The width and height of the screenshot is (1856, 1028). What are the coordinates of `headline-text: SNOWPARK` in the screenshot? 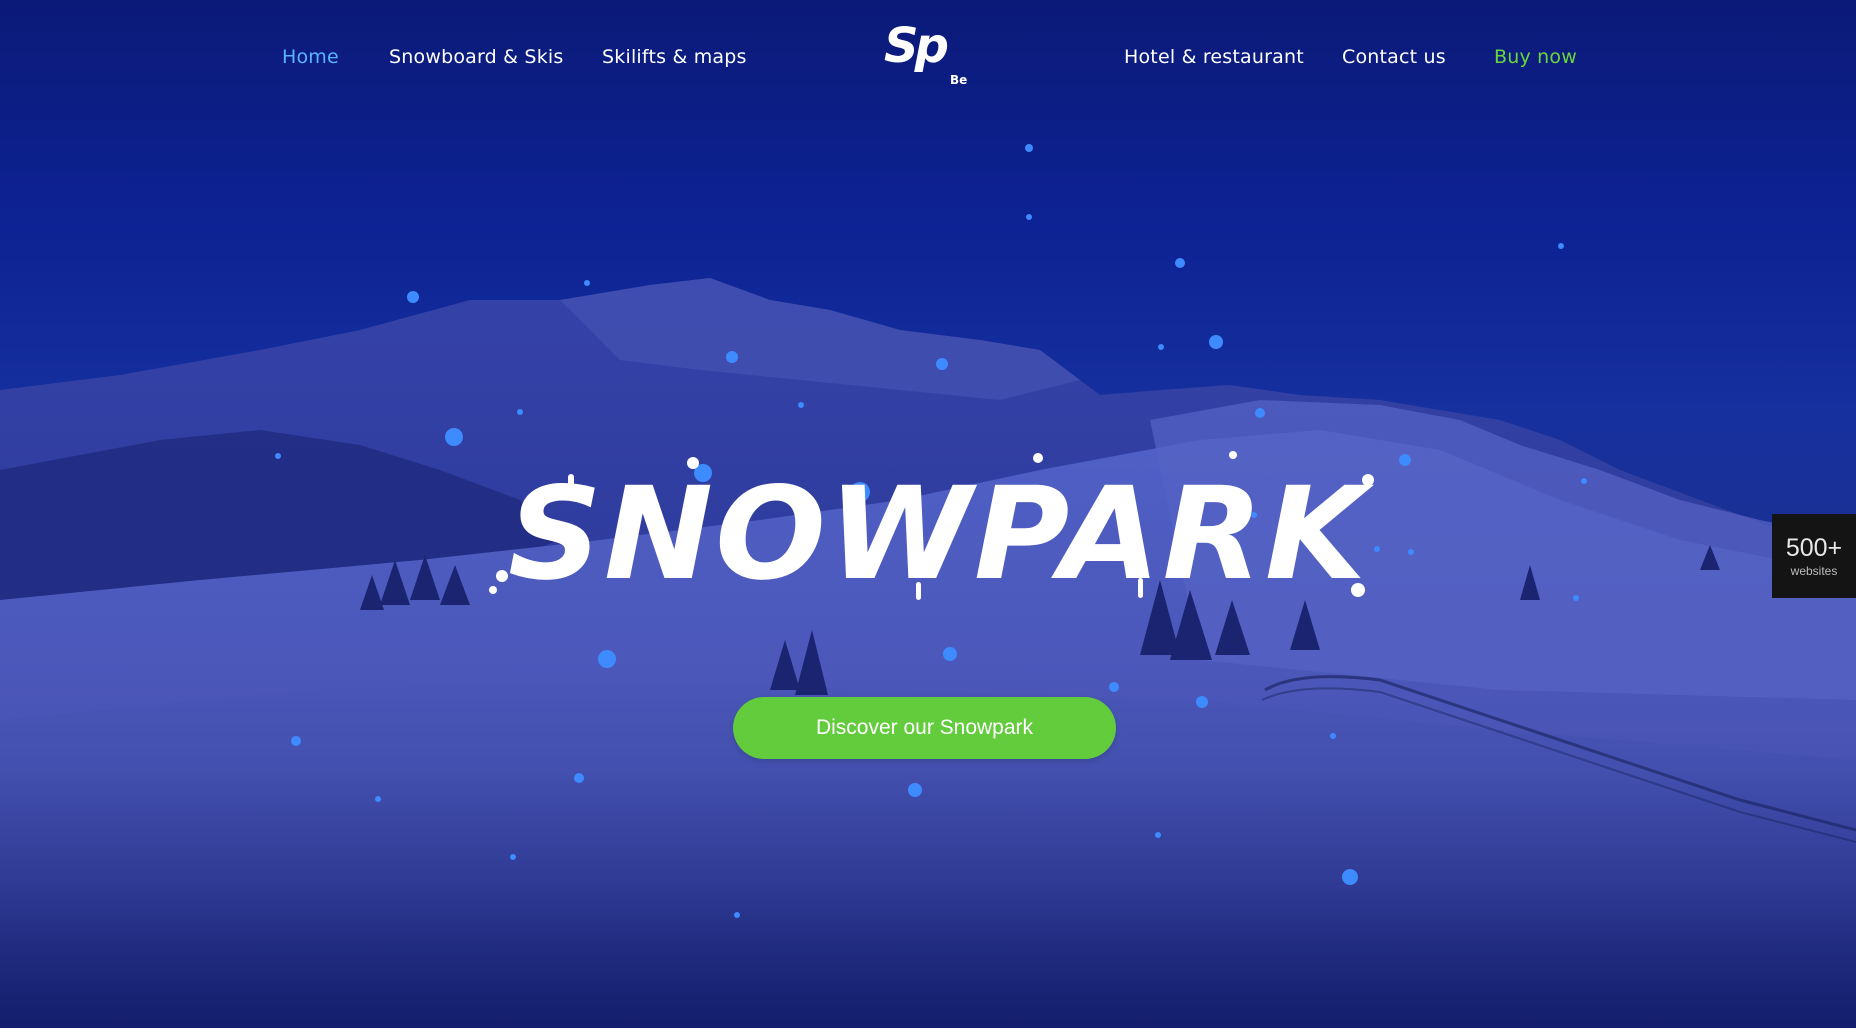 It's located at (941, 534).